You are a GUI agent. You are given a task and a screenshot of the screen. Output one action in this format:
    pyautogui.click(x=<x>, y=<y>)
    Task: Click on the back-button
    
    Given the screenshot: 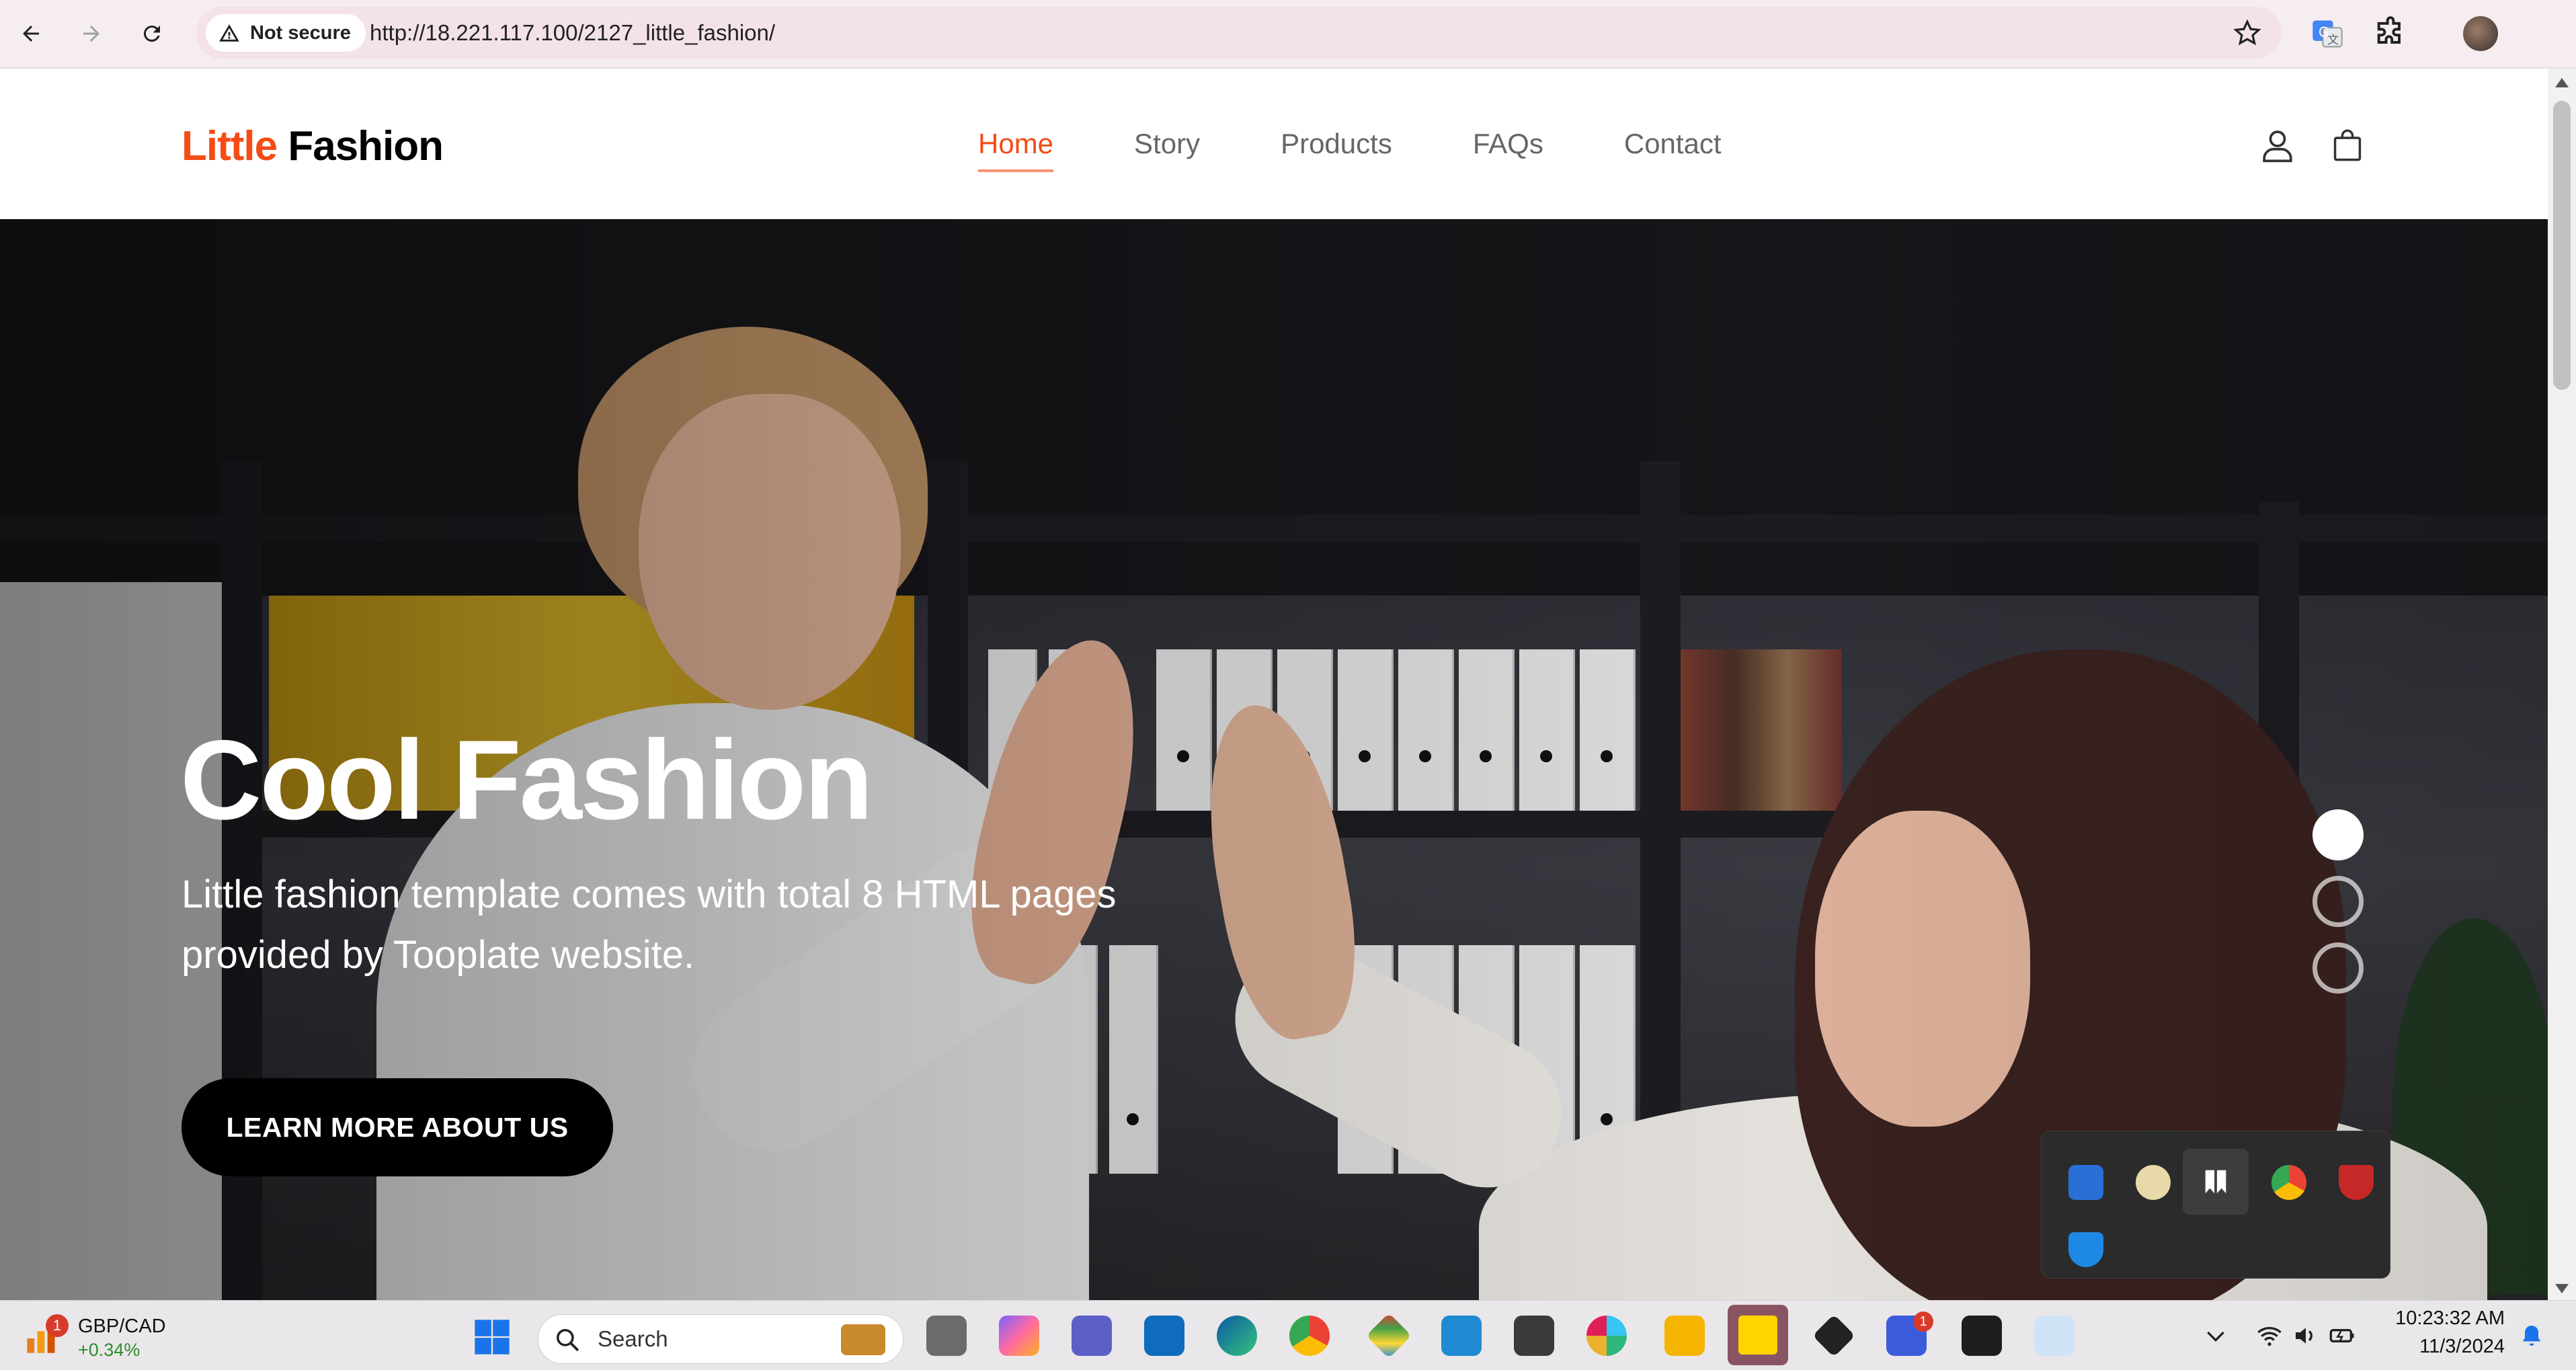 What is the action you would take?
    pyautogui.click(x=31, y=33)
    